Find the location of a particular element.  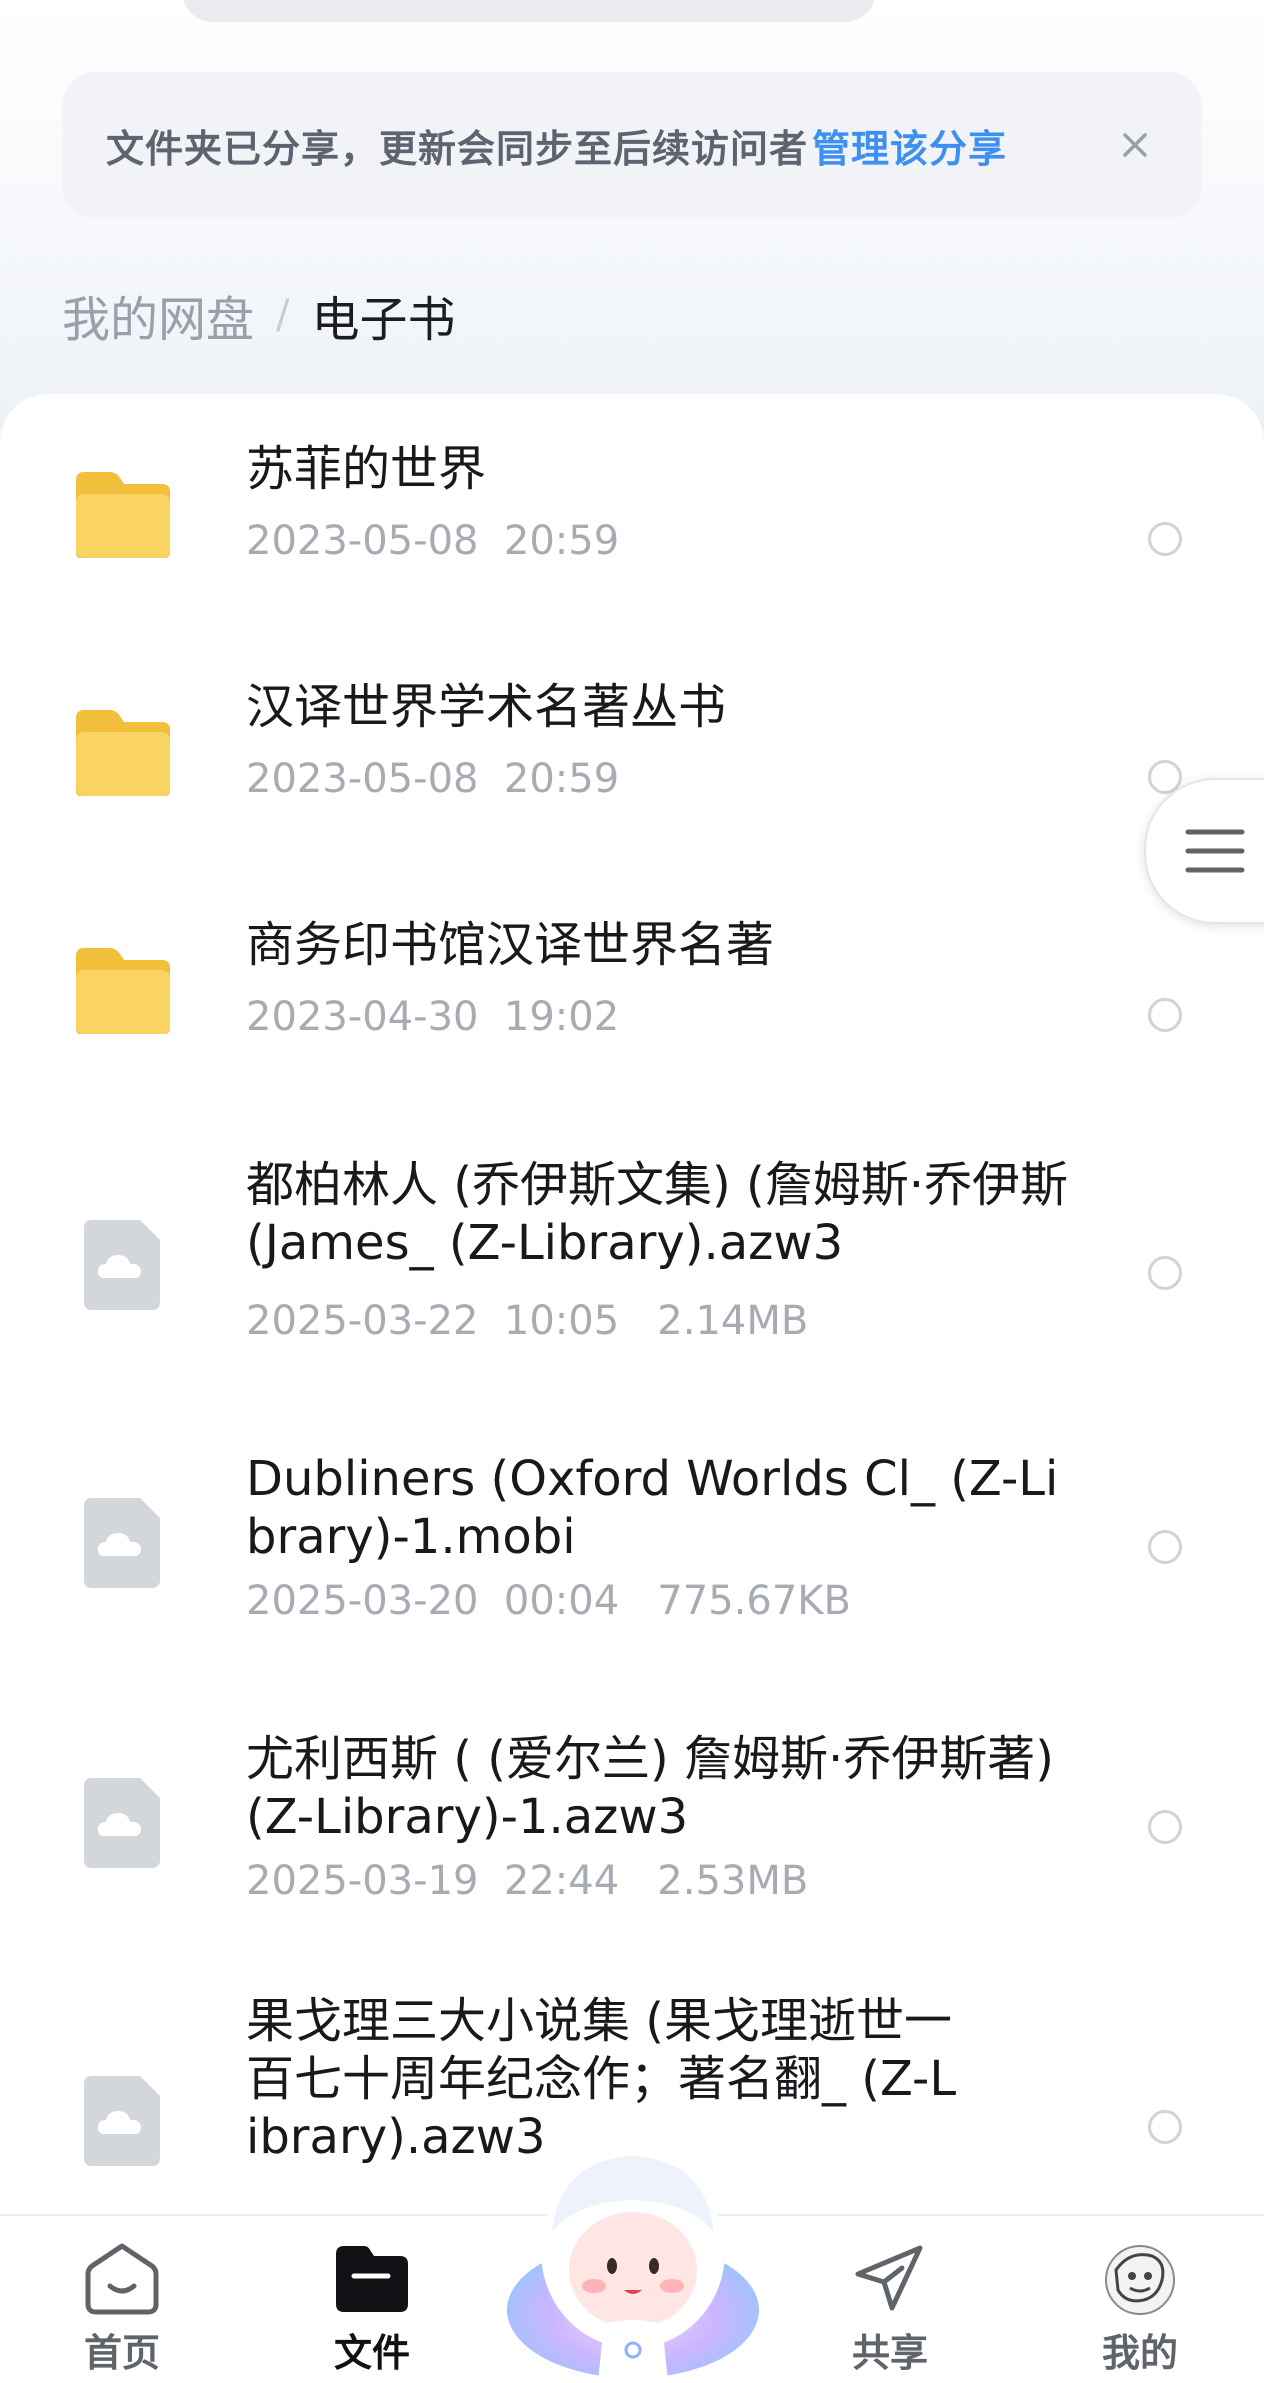

share-notice-banner: 文件夹已分享，更新会同步至后续访问者 管理该分享 is located at coordinates (632, 145).